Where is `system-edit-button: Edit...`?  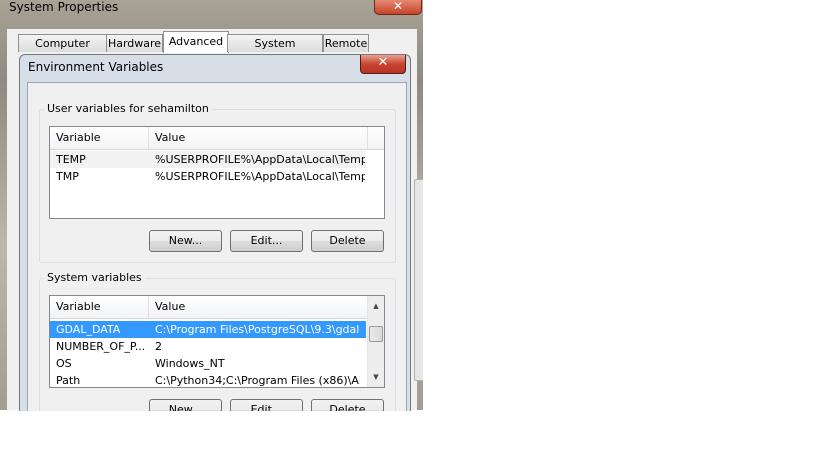
system-edit-button: Edit... is located at coordinates (266, 405).